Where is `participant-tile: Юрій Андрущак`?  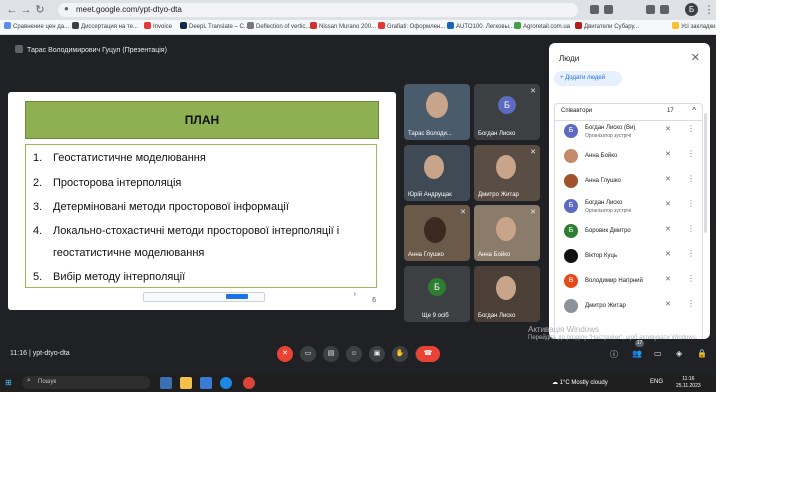 participant-tile: Юрій Андрущак is located at coordinates (437, 173).